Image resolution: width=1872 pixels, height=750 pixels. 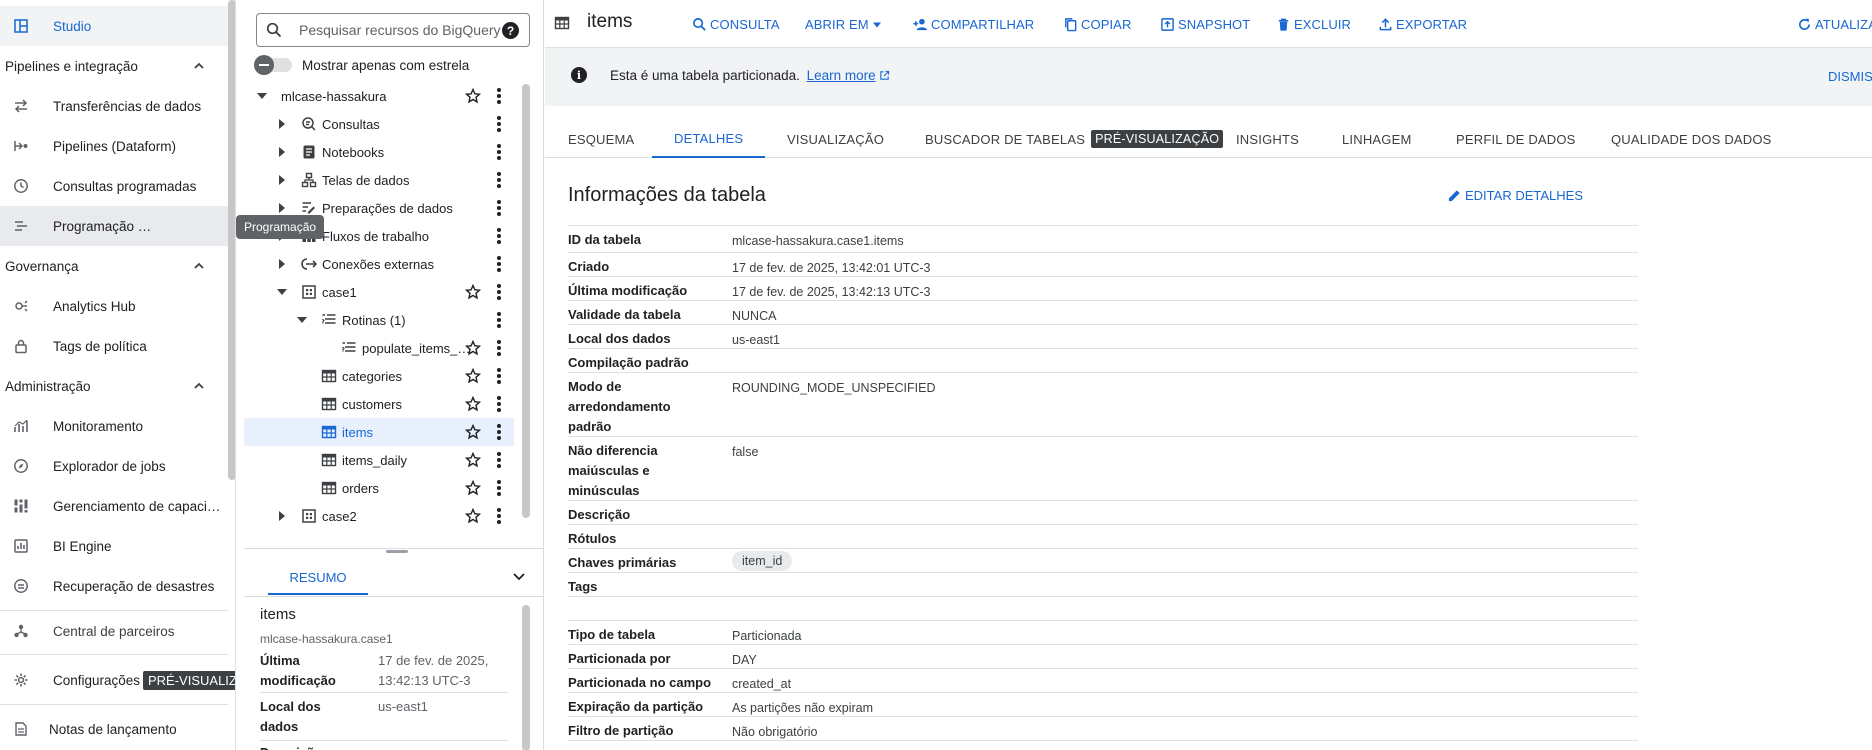 What do you see at coordinates (510, 30) in the screenshot?
I see `help-icon: ?` at bounding box center [510, 30].